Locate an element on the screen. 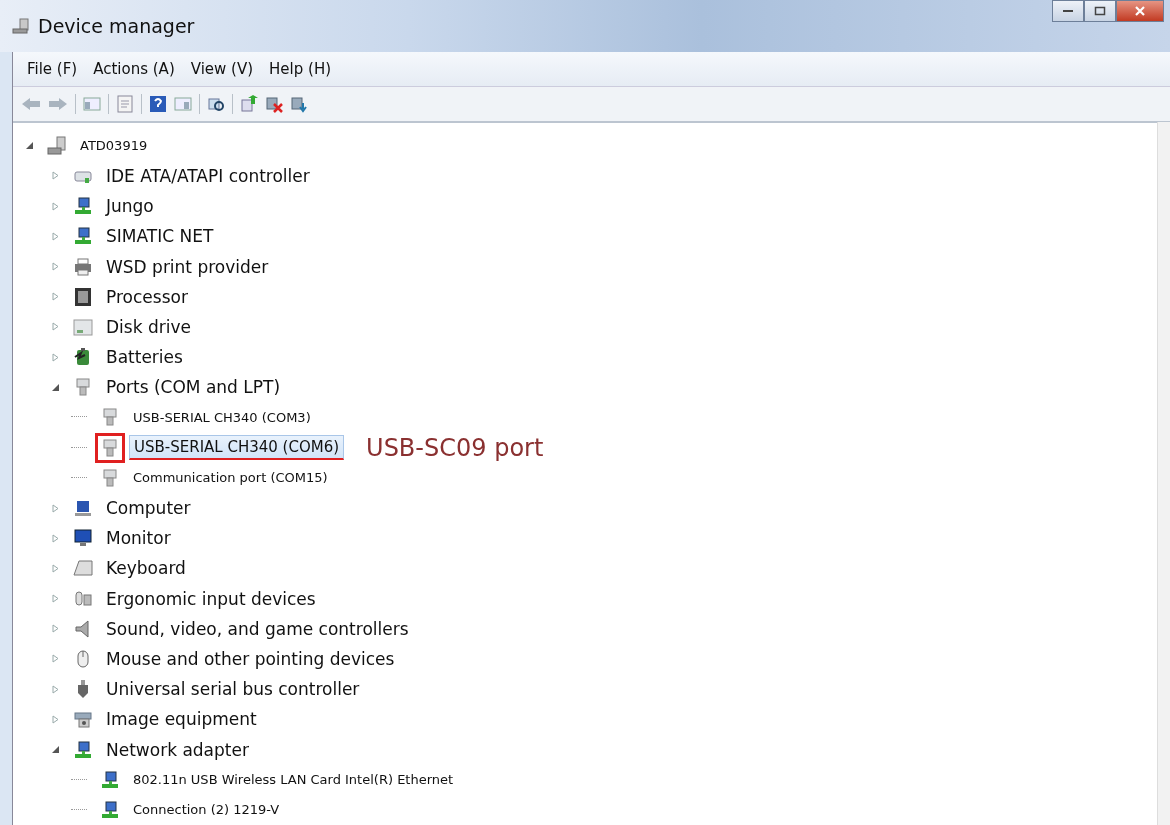 Image resolution: width=1170 pixels, height=825 pixels. close-button is located at coordinates (1140, 11).